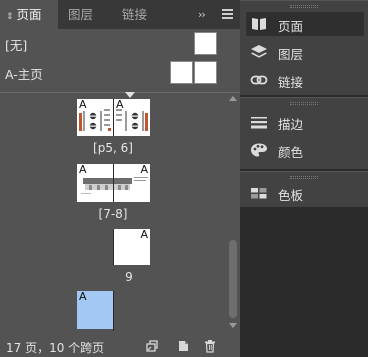 This screenshot has height=357, width=368. I want to click on layers-icon, so click(259, 51).